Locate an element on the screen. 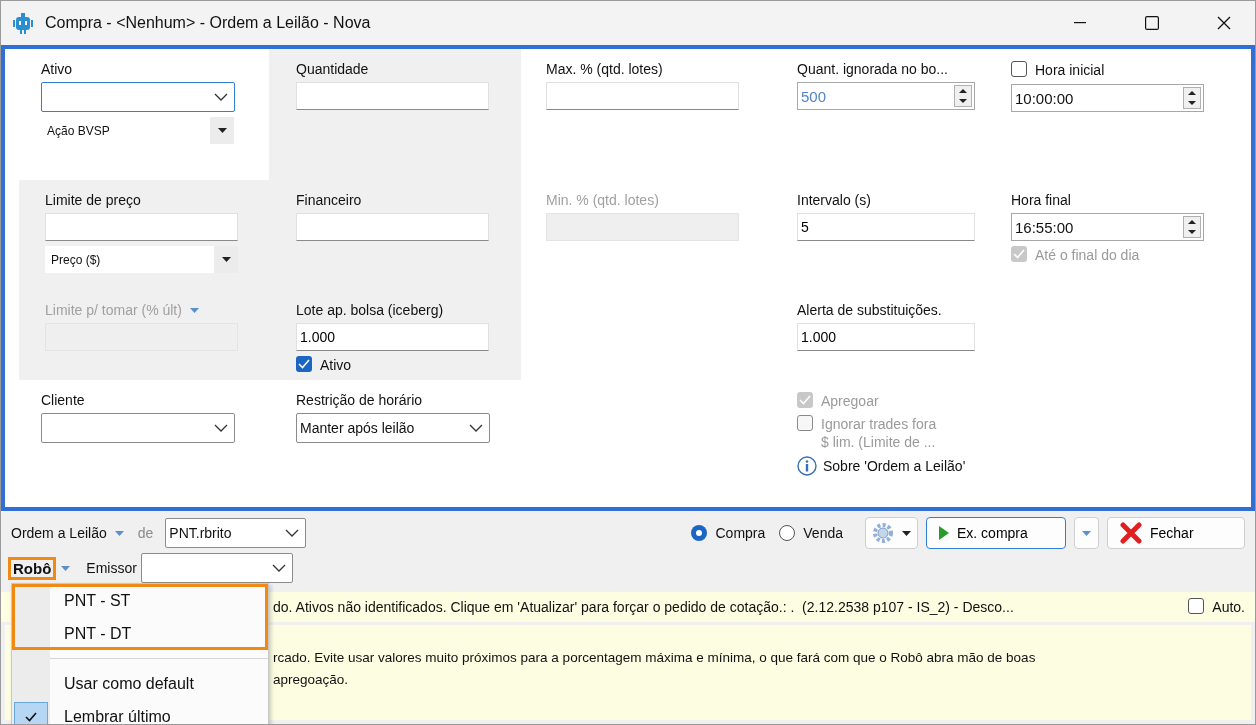  field-label: Max. % (qtd. lotes) is located at coordinates (605, 69).